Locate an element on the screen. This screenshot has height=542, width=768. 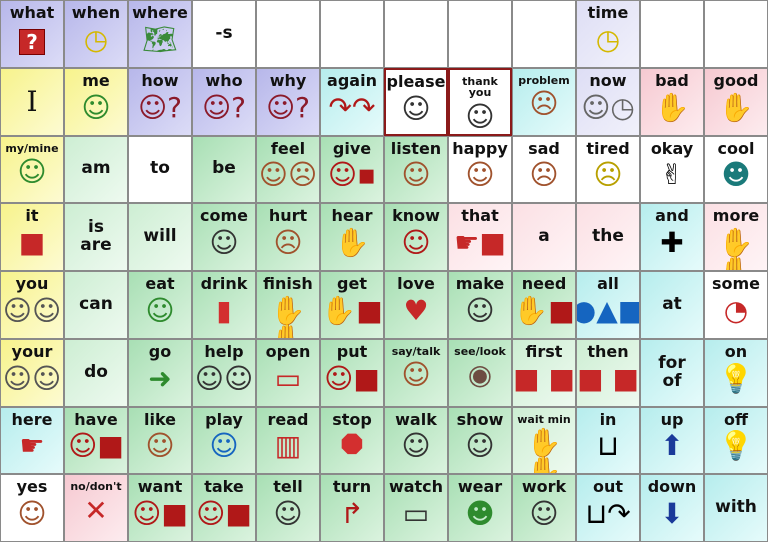
cell-down: down ⬇ is located at coordinates (672, 508).